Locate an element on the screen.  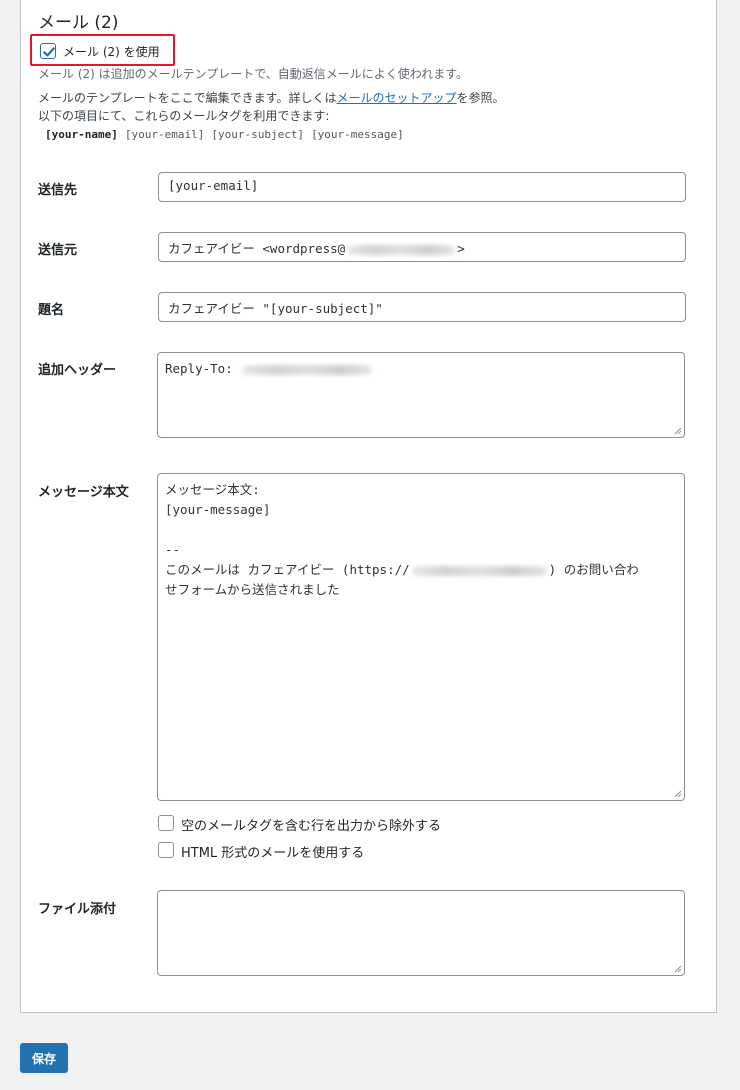
body-line: メッセージ本文: is located at coordinates (212, 489).